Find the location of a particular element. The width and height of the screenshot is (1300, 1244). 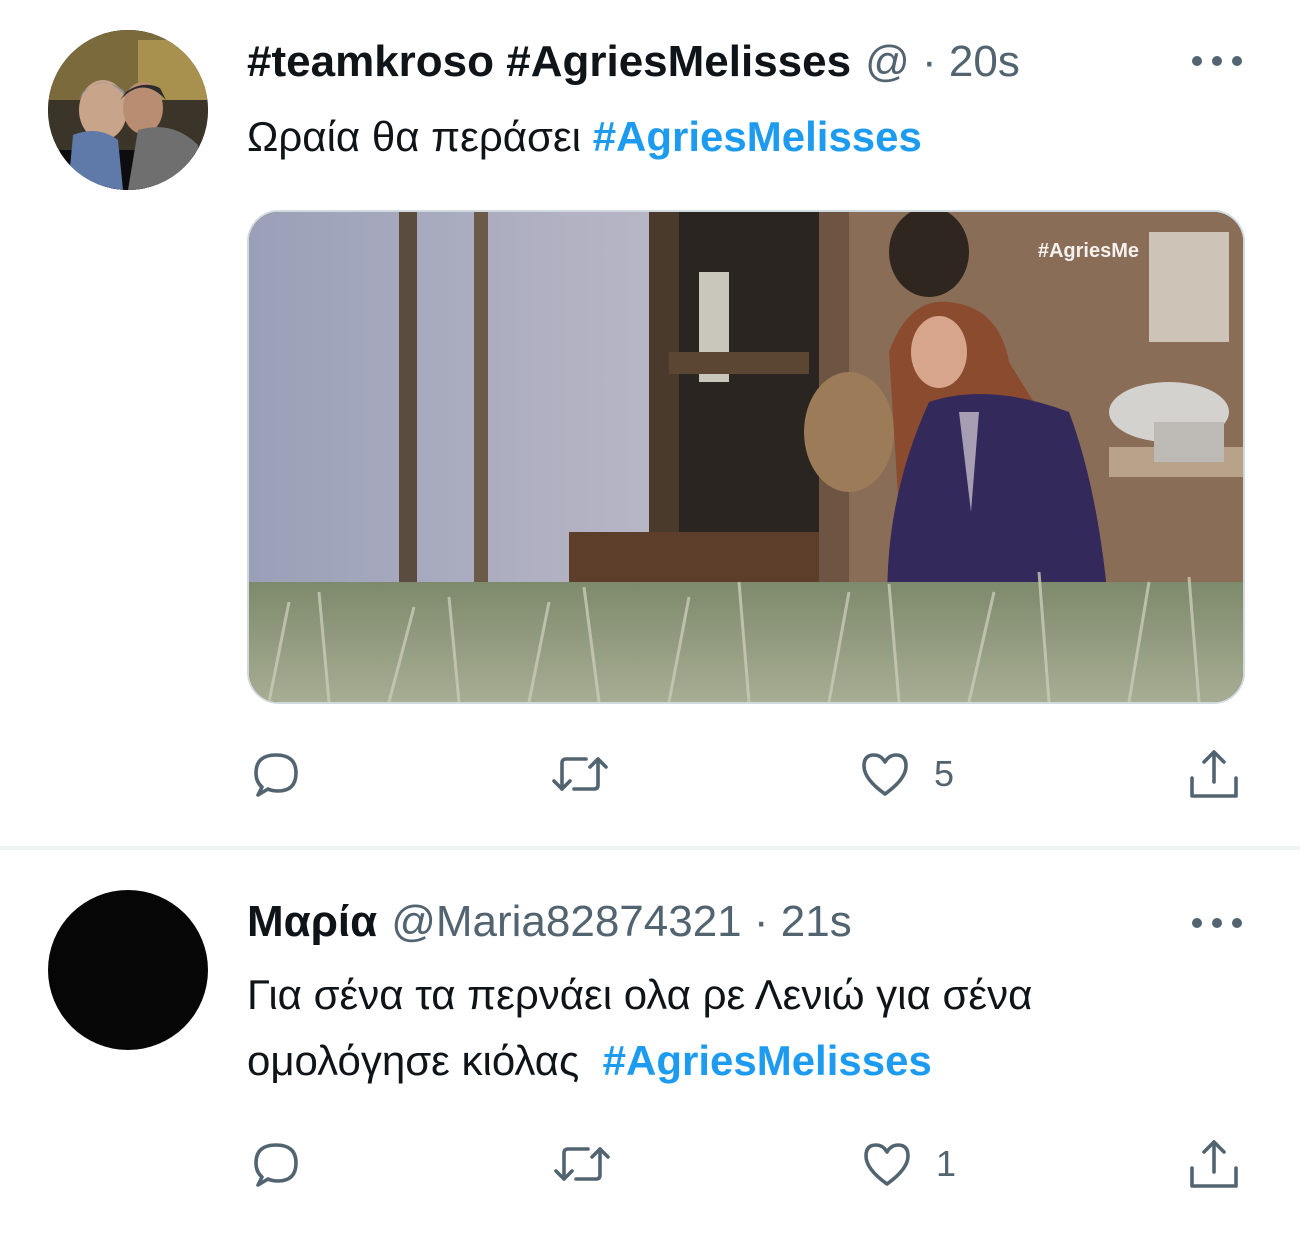

tweet-text: Ωραία θα περάσει #AgriesMelisses is located at coordinates (584, 137).